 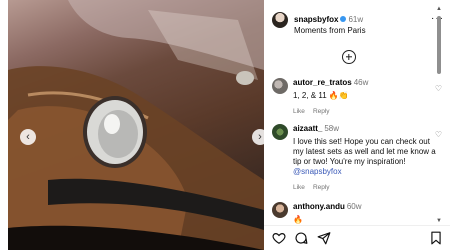 What do you see at coordinates (357, 239) in the screenshot?
I see `post-actions` at bounding box center [357, 239].